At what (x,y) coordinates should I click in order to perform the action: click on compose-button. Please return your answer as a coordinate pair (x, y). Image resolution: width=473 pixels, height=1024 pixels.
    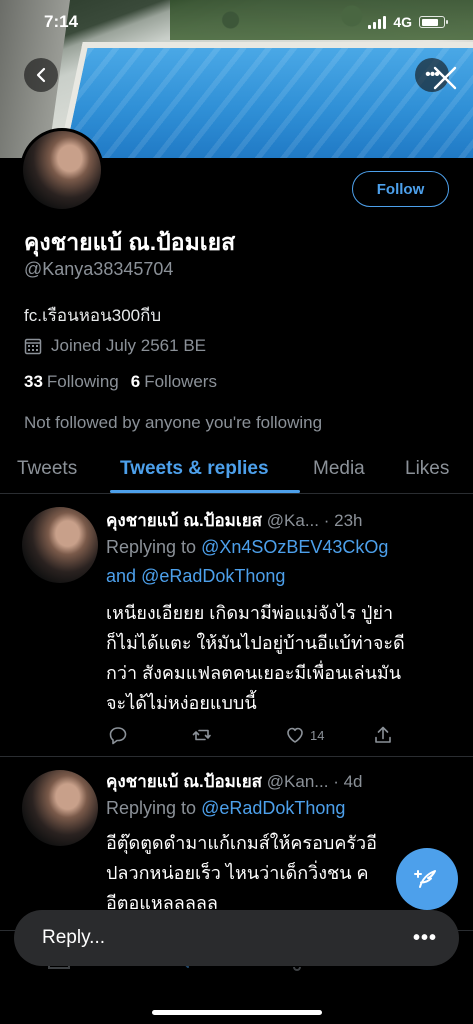
    Looking at the image, I should click on (427, 879).